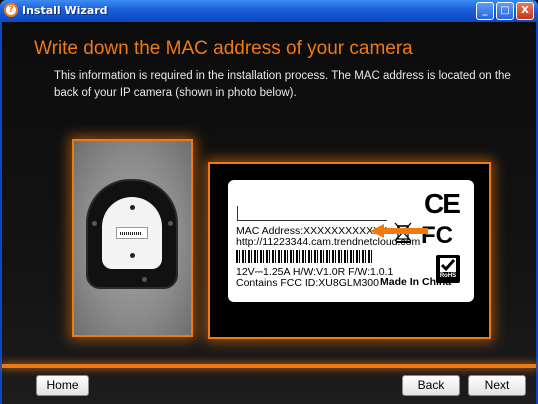 This screenshot has width=538, height=404. I want to click on arrow-left-icon, so click(399, 231).